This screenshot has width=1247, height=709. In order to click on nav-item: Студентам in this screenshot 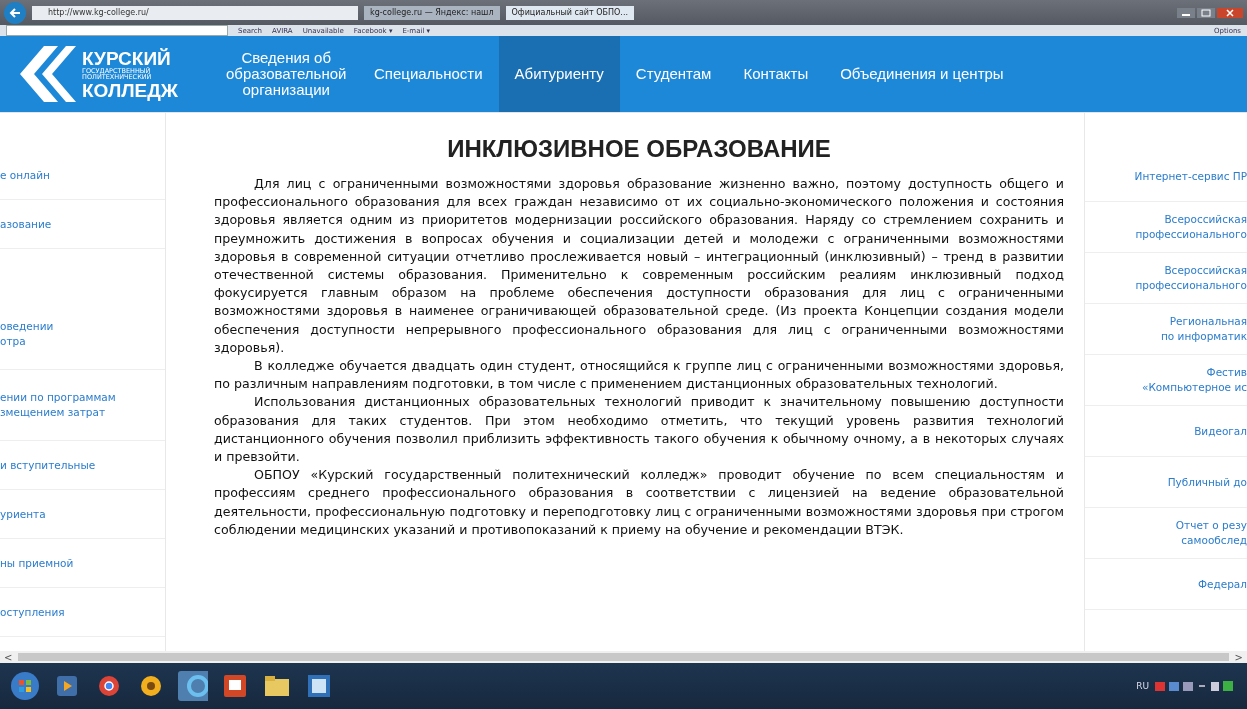, I will do `click(673, 74)`.